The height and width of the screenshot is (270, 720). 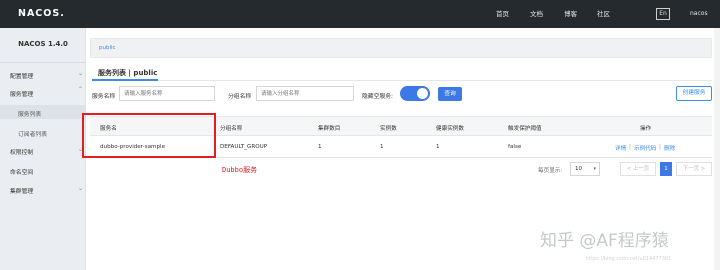 What do you see at coordinates (21, 75) in the screenshot?
I see `sidebar-item-config: 配置管理` at bounding box center [21, 75].